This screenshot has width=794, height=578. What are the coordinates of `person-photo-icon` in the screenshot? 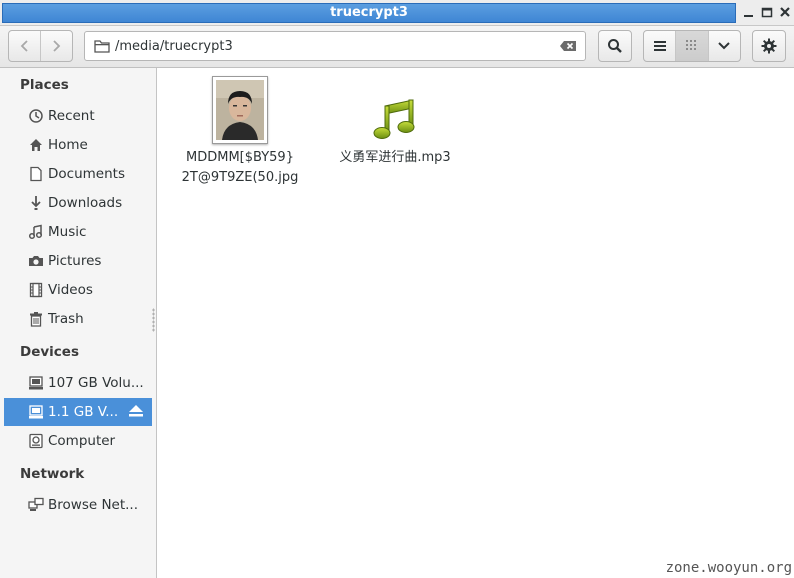 It's located at (240, 110).